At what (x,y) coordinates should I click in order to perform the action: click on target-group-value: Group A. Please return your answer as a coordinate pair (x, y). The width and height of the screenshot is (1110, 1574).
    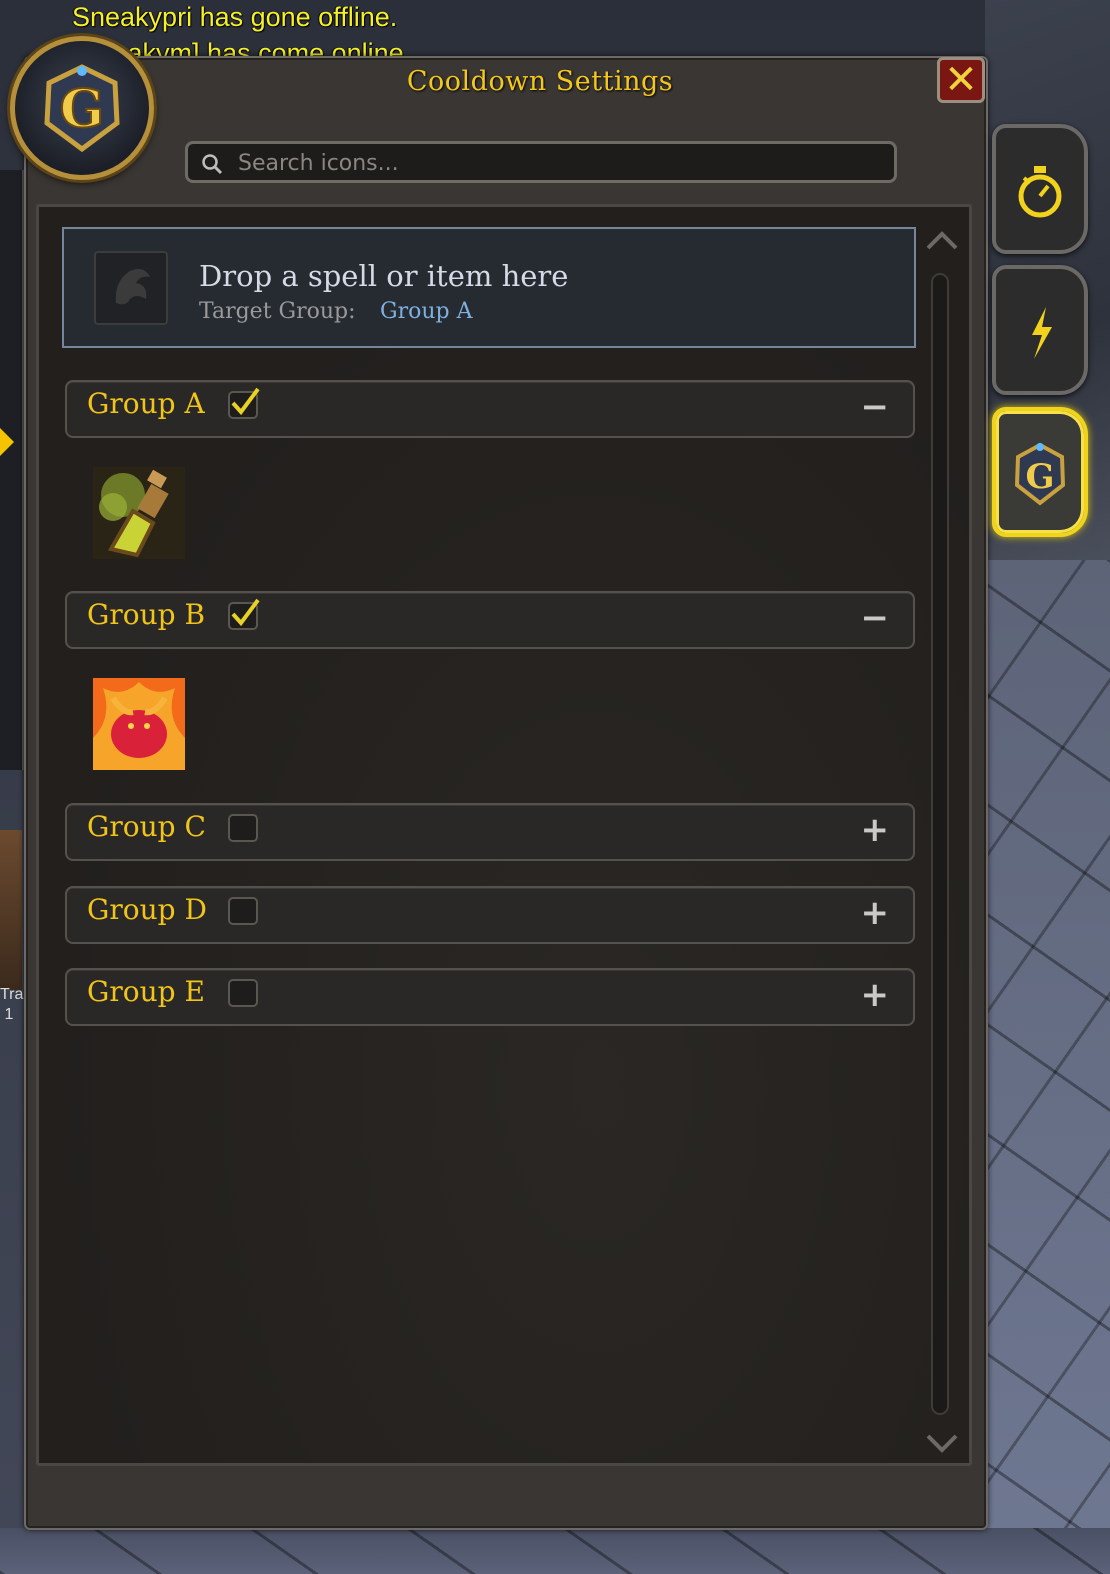
    Looking at the image, I should click on (426, 311).